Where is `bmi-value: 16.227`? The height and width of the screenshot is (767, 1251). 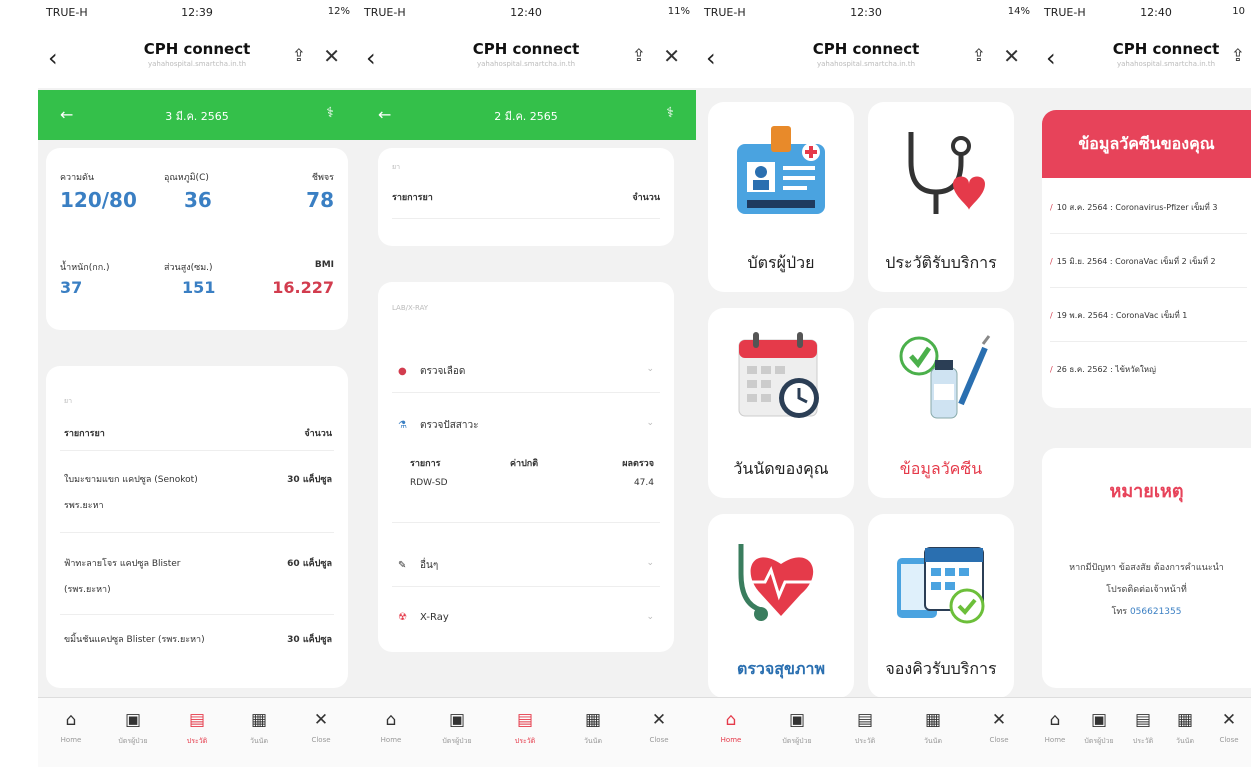
bmi-value: 16.227 is located at coordinates (303, 287).